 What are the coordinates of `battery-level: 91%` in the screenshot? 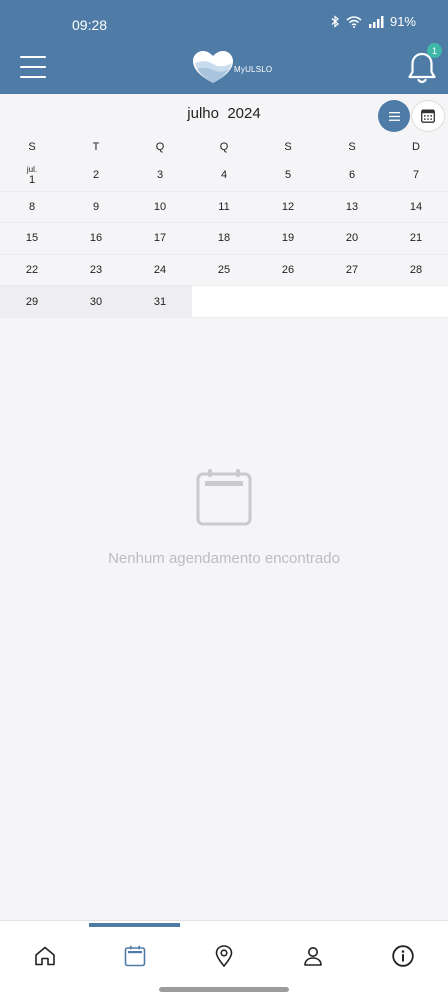 It's located at (402, 21).